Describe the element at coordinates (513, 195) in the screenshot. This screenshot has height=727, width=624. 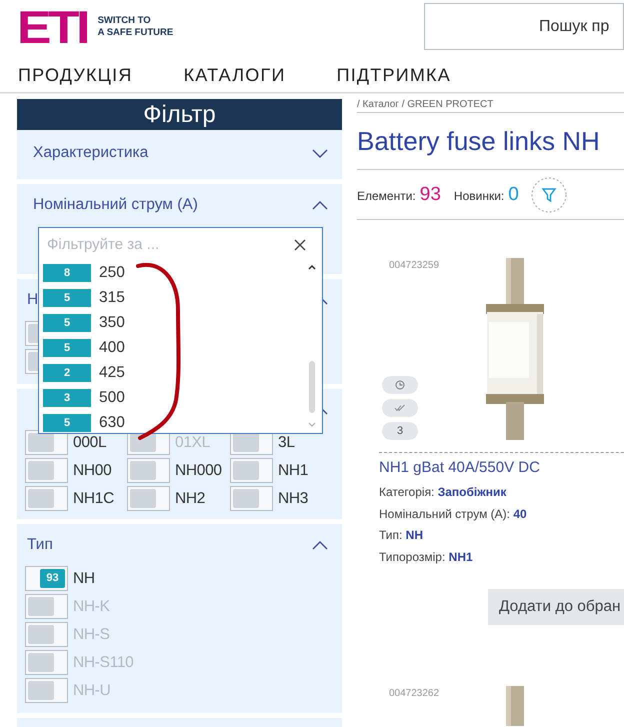
I see `stat-value: 0` at that location.